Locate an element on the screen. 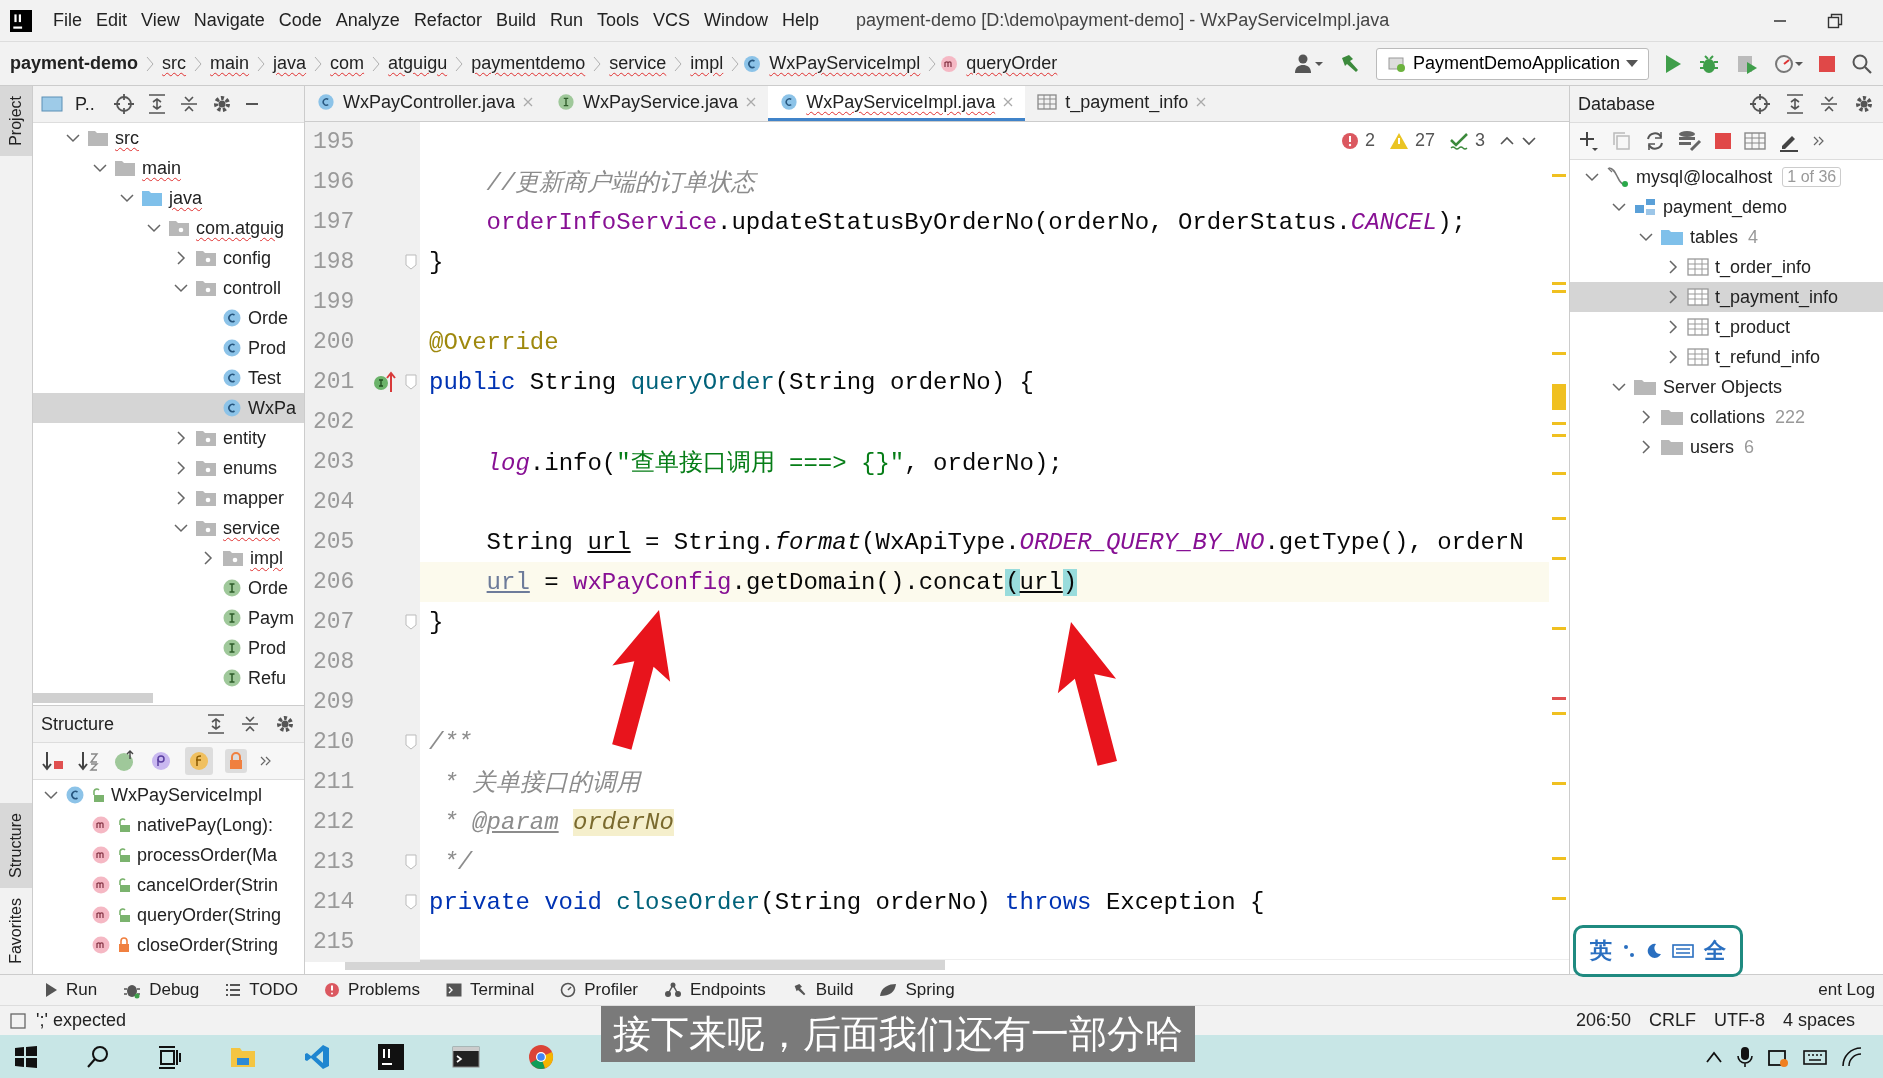  database-tools-icon is located at coordinates (1690, 141).